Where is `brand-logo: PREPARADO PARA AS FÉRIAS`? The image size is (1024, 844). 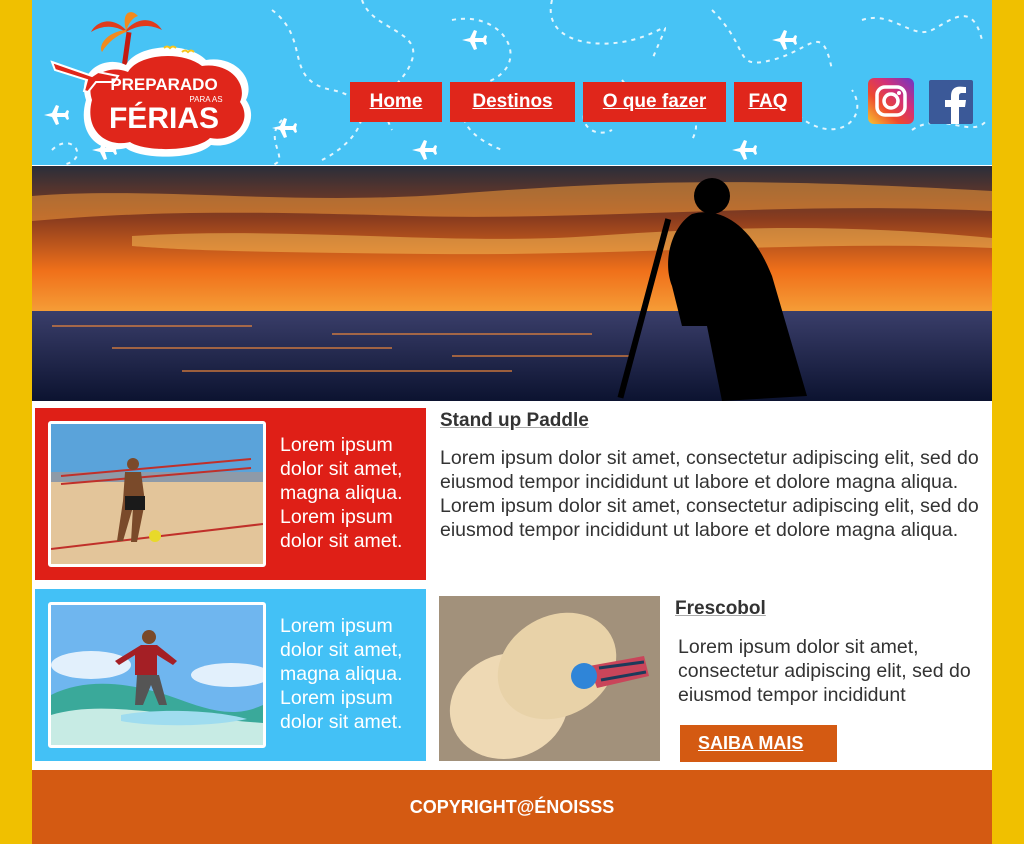
brand-logo: PREPARADO PARA AS FÉRIAS is located at coordinates (156, 85).